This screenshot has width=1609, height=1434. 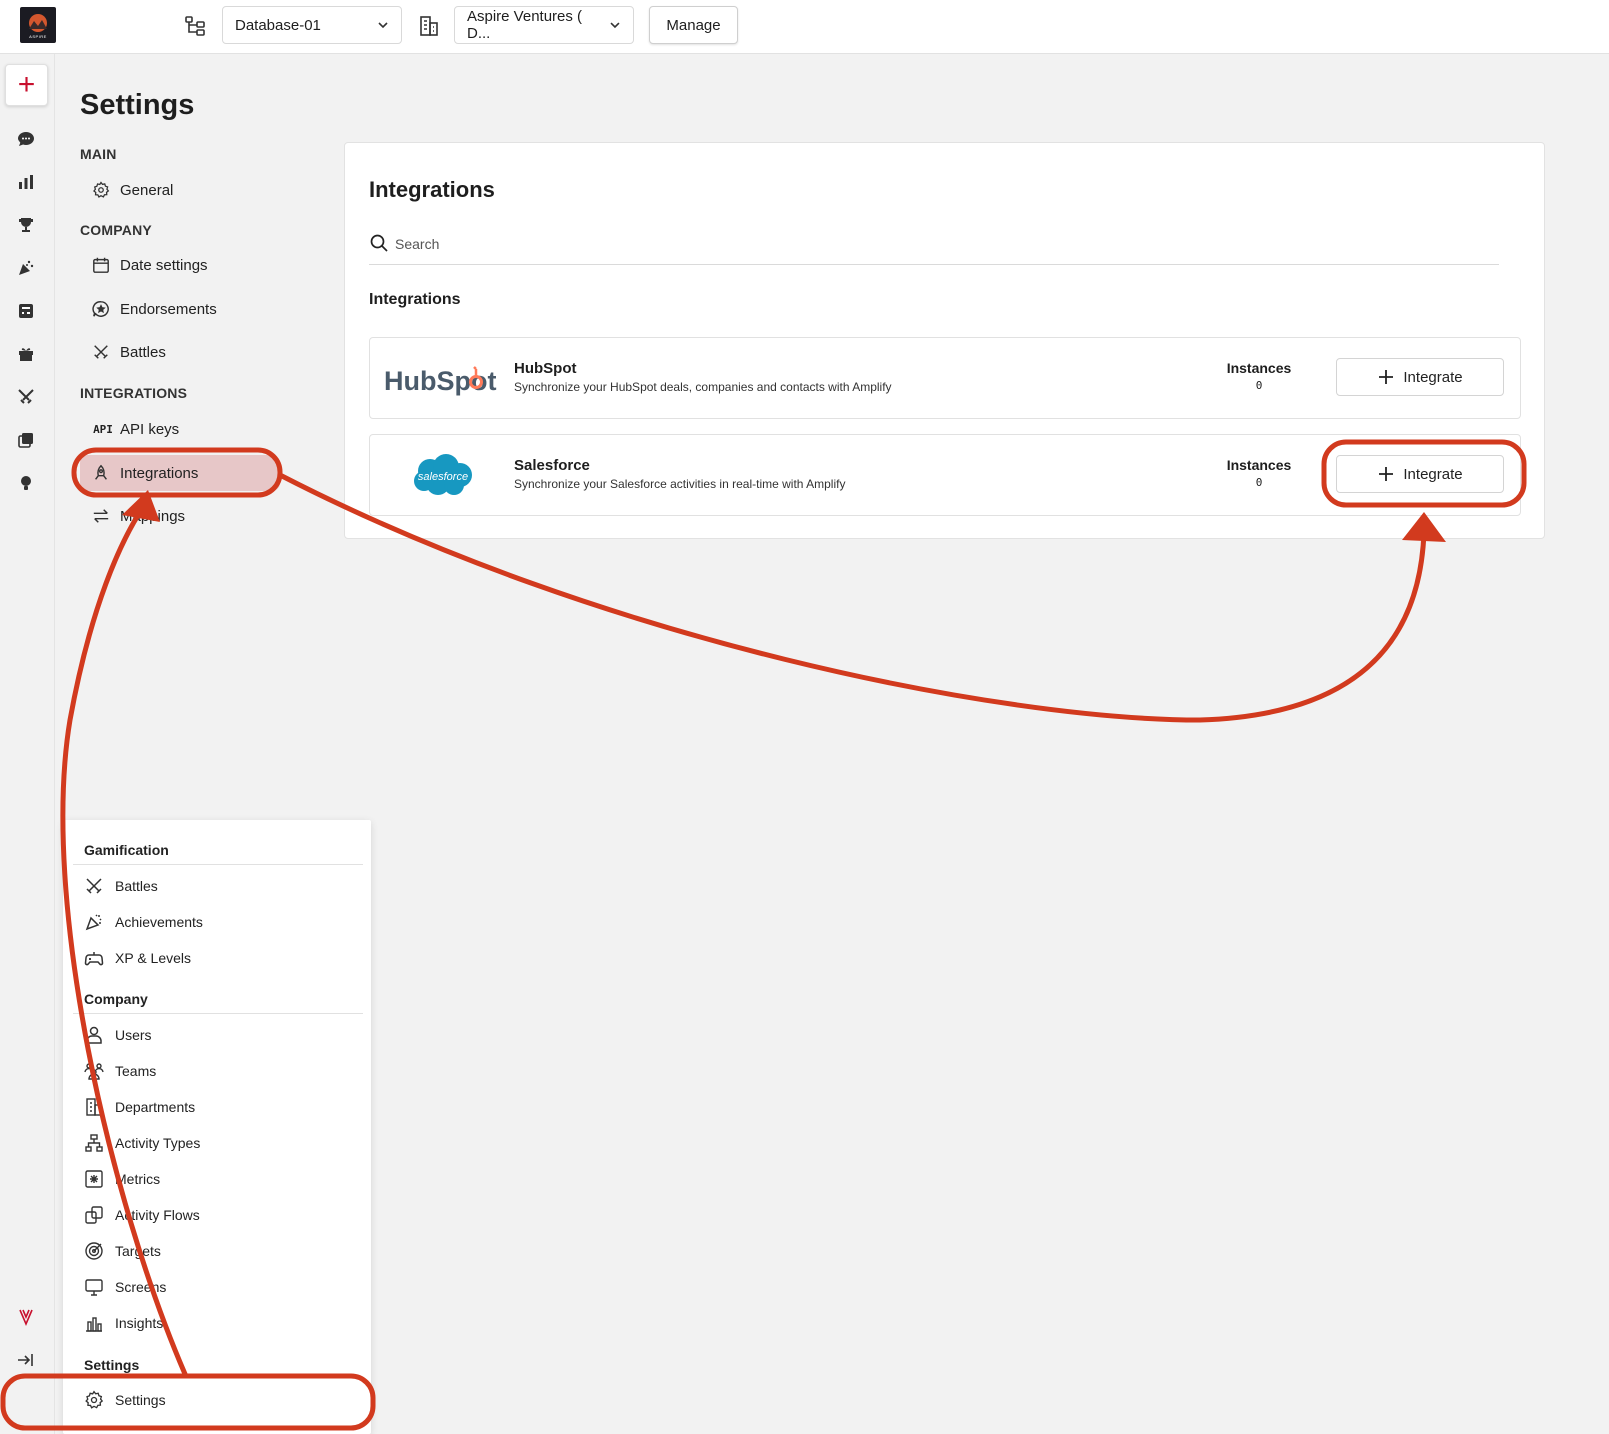 What do you see at coordinates (26, 182) in the screenshot?
I see `bar-chart-icon` at bounding box center [26, 182].